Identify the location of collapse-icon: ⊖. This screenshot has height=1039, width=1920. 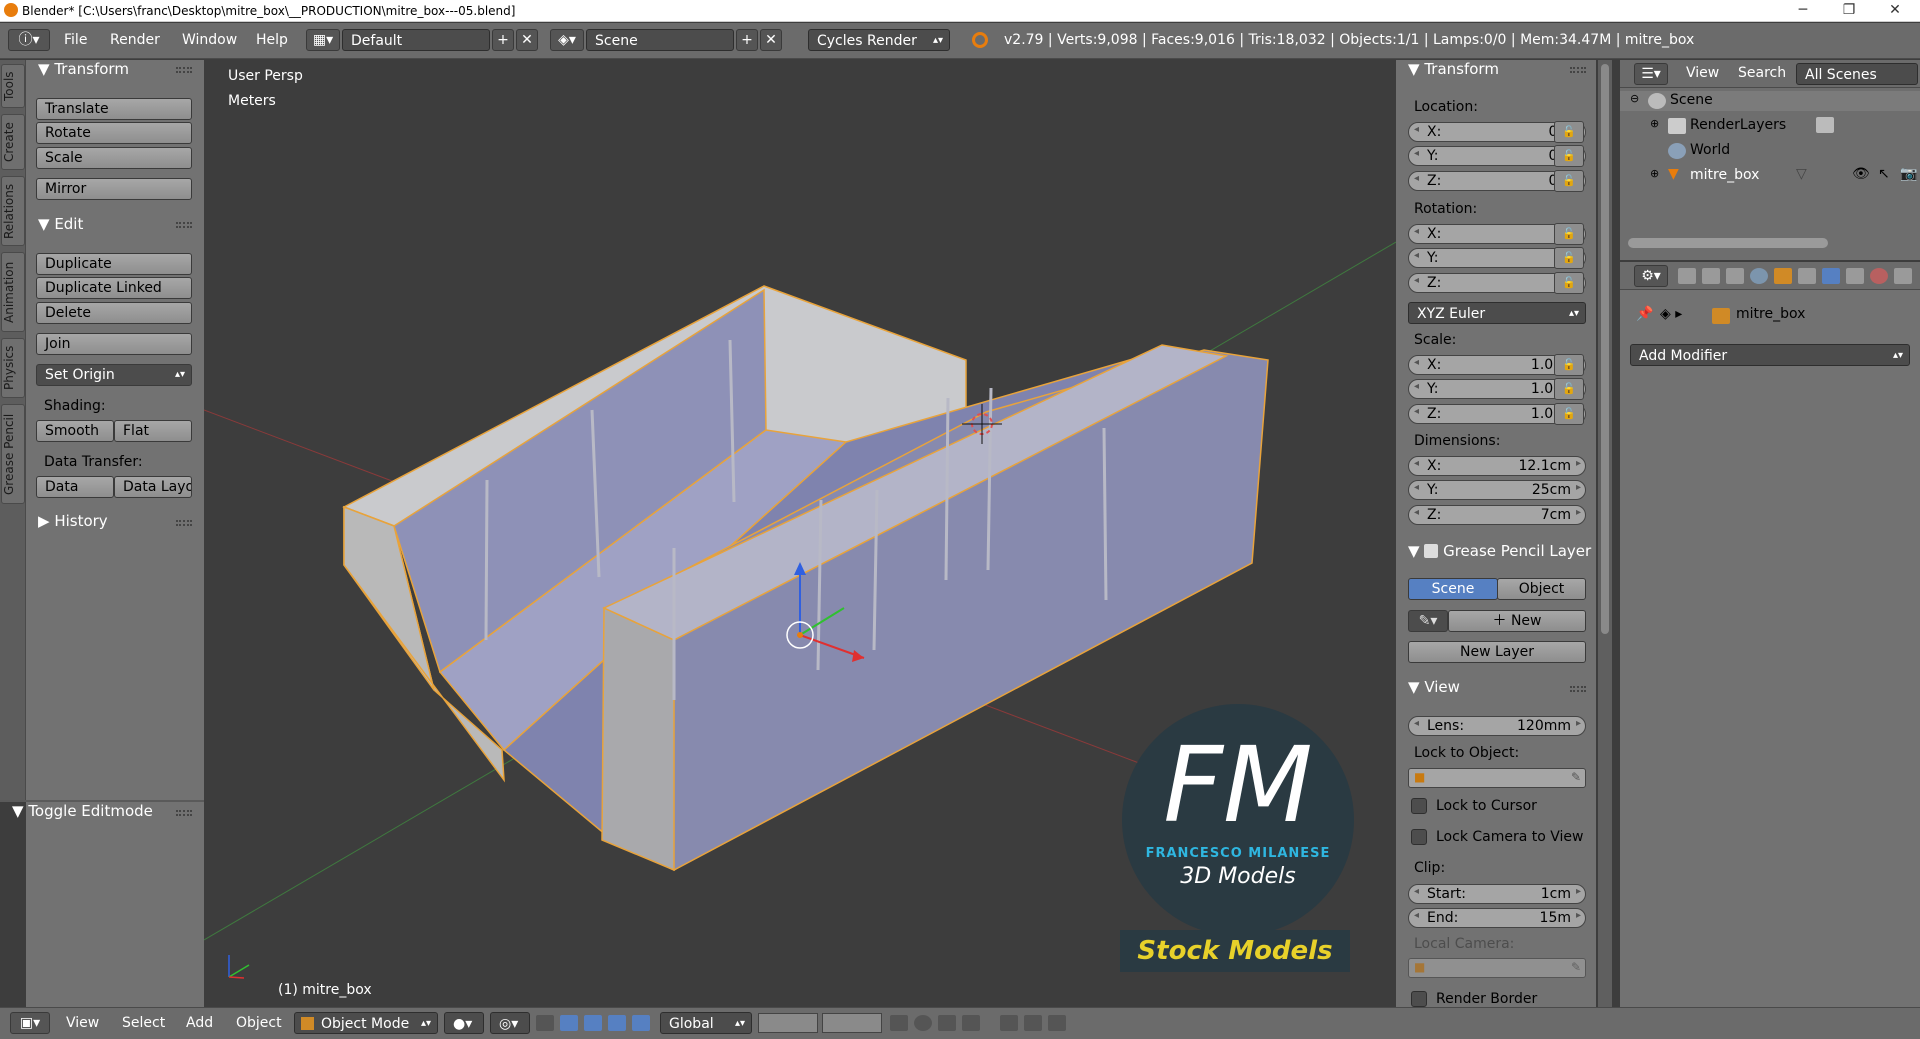
(1634, 98).